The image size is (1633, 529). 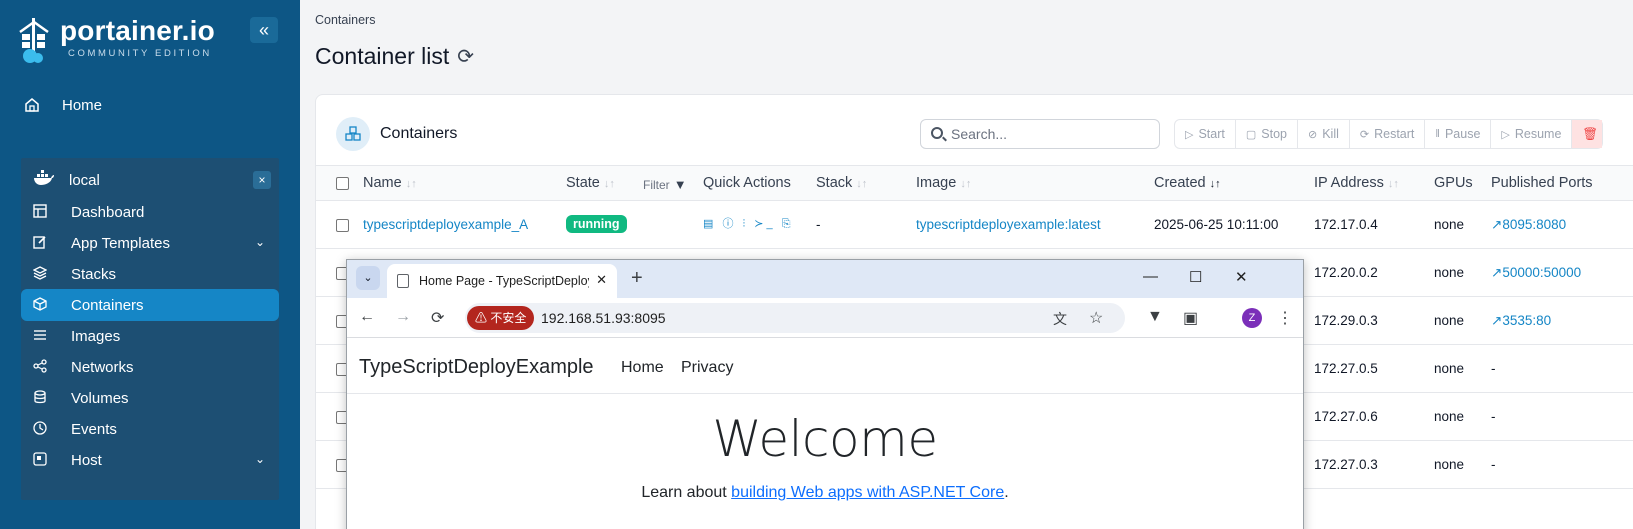 I want to click on column-ip-address: IP Address ↓↑, so click(x=1356, y=183).